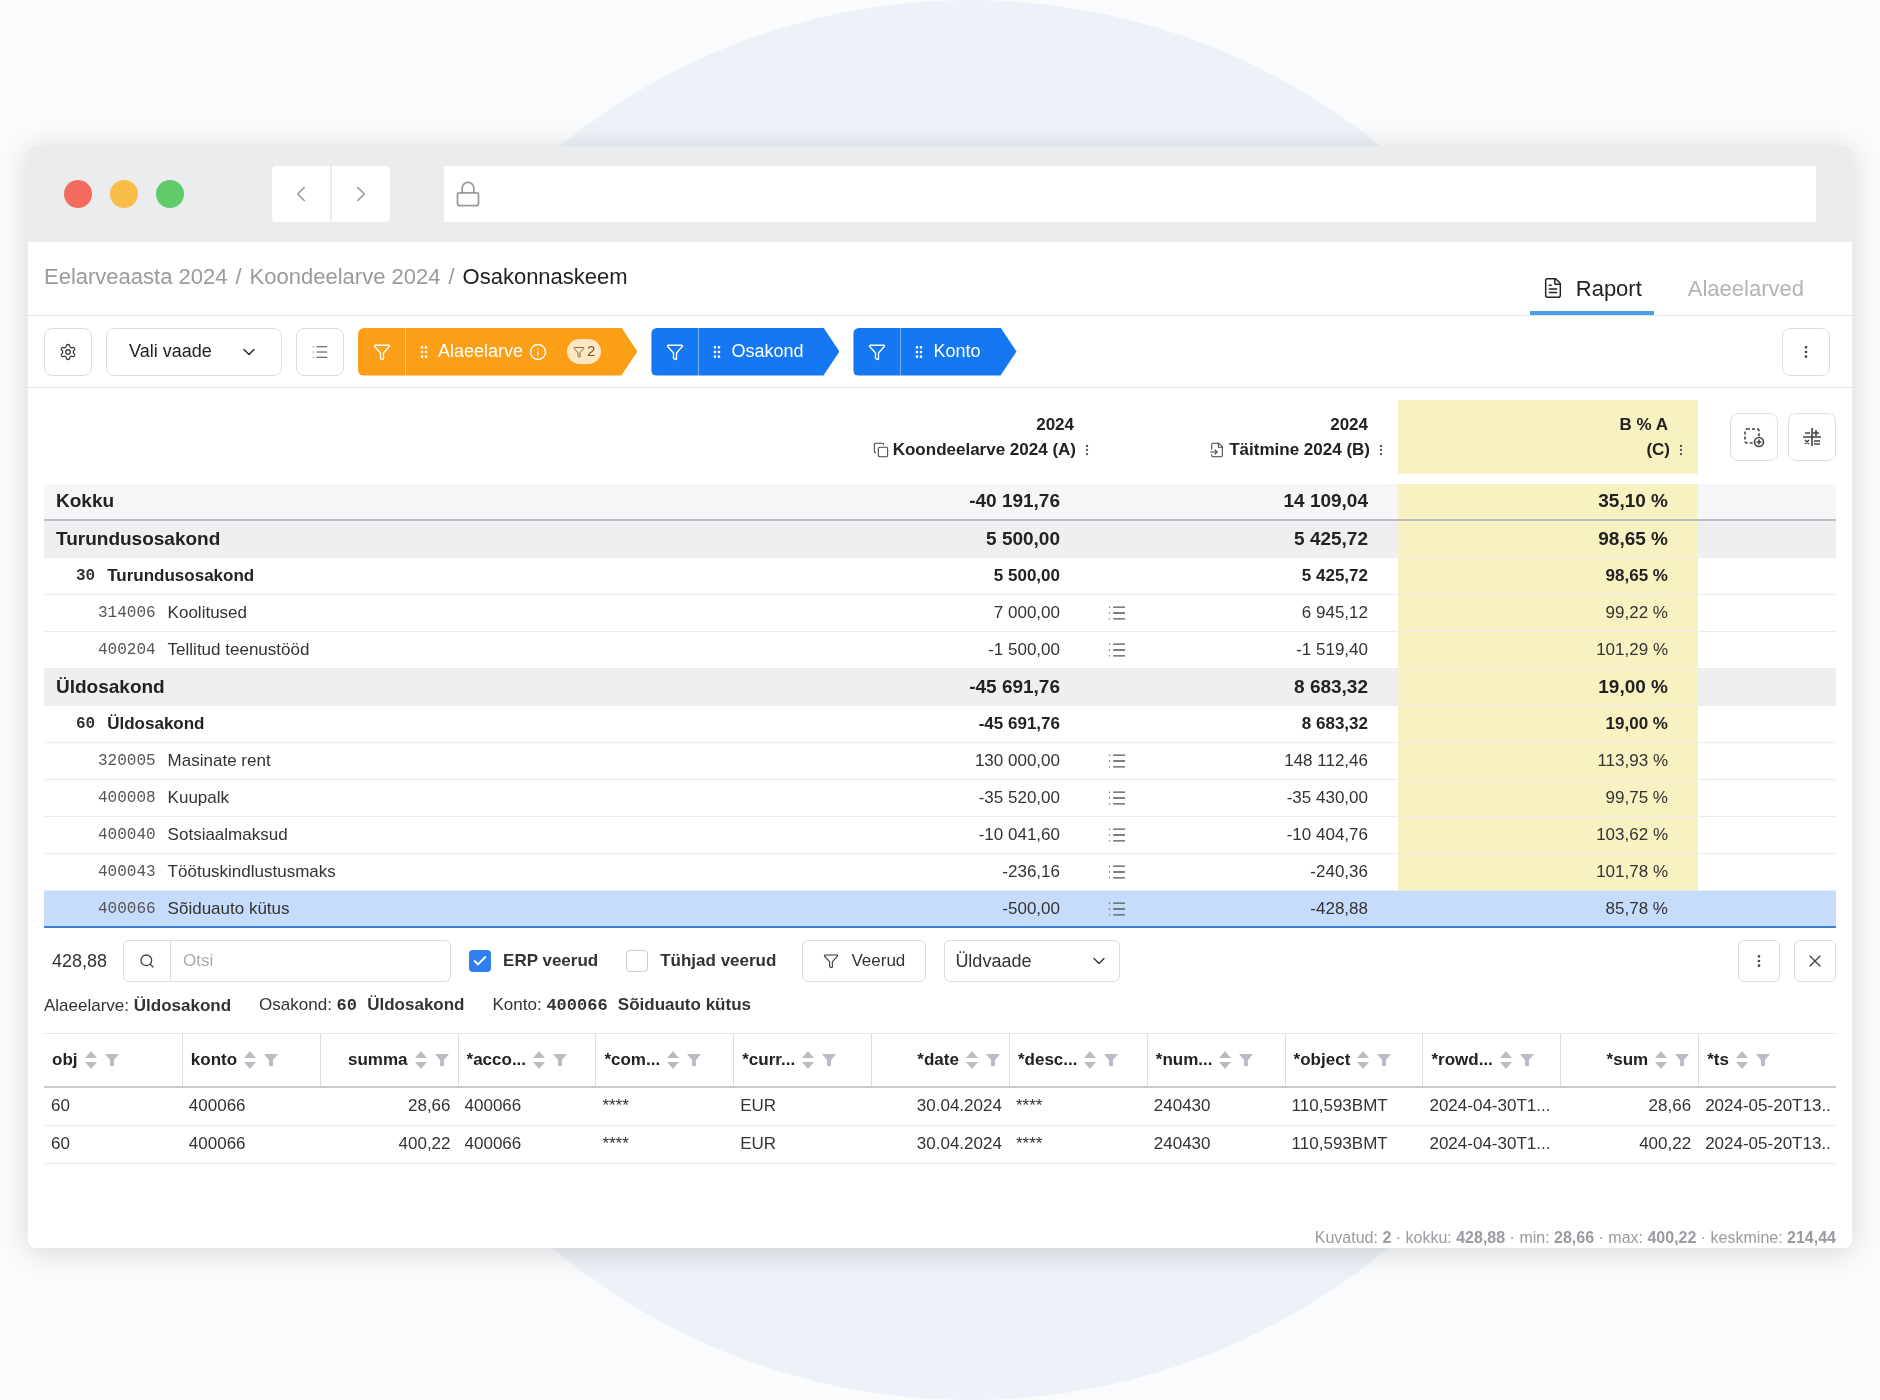 This screenshot has width=1880, height=1400. I want to click on grid-cell-text: 400066, so click(493, 1144).